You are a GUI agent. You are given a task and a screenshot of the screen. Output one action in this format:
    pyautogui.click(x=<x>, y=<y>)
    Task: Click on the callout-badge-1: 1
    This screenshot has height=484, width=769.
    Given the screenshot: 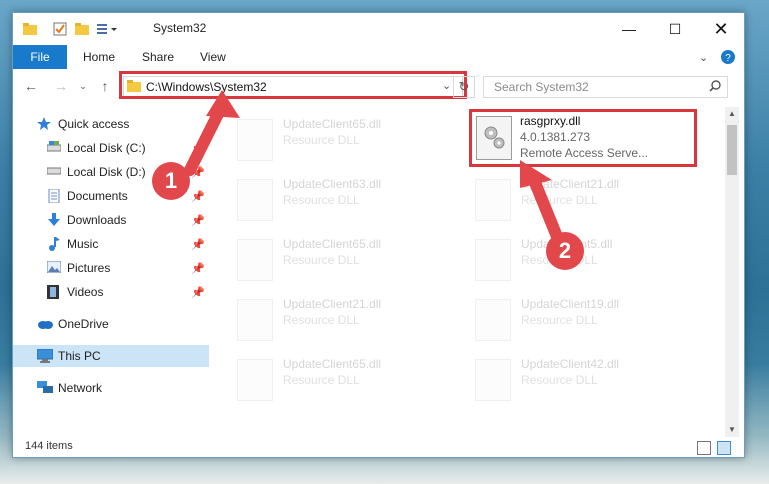 What is the action you would take?
    pyautogui.click(x=171, y=181)
    